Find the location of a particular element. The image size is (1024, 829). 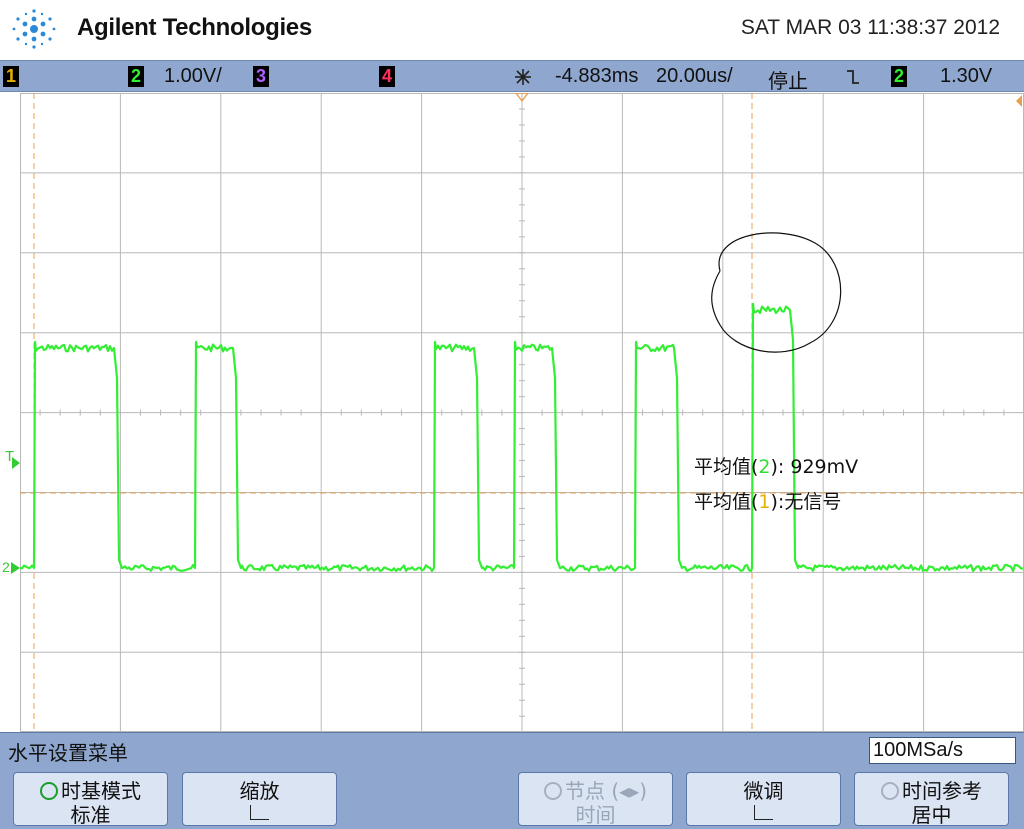

horizontal-delay-icon is located at coordinates (523, 77).